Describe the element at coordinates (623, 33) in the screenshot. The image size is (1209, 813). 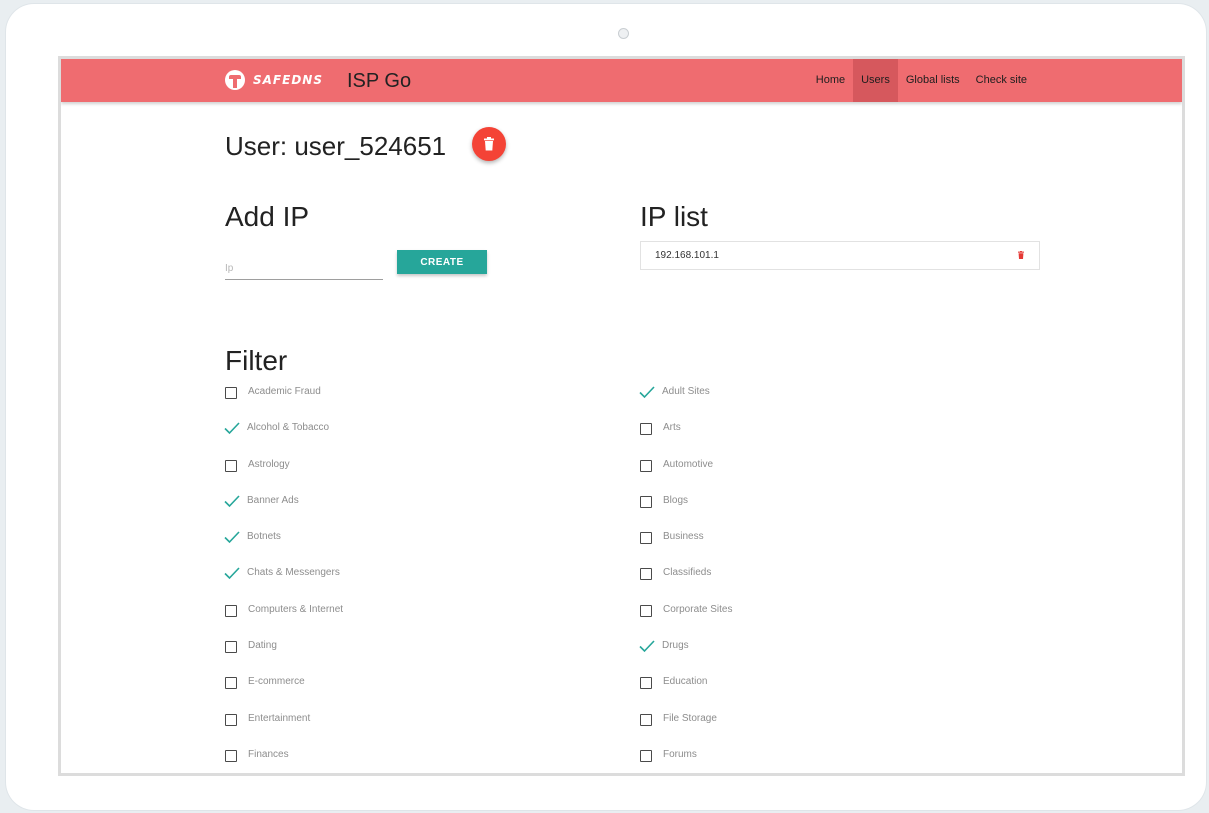
I see `camera-dot` at that location.